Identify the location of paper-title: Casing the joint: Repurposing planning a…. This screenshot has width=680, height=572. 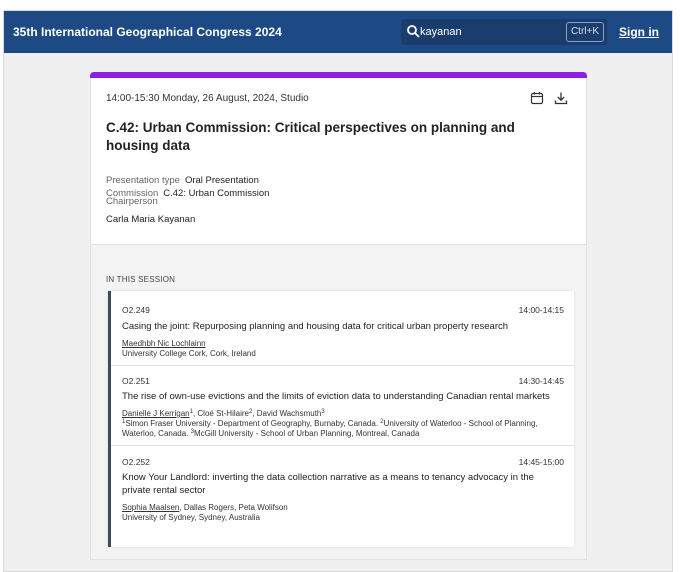
(342, 326).